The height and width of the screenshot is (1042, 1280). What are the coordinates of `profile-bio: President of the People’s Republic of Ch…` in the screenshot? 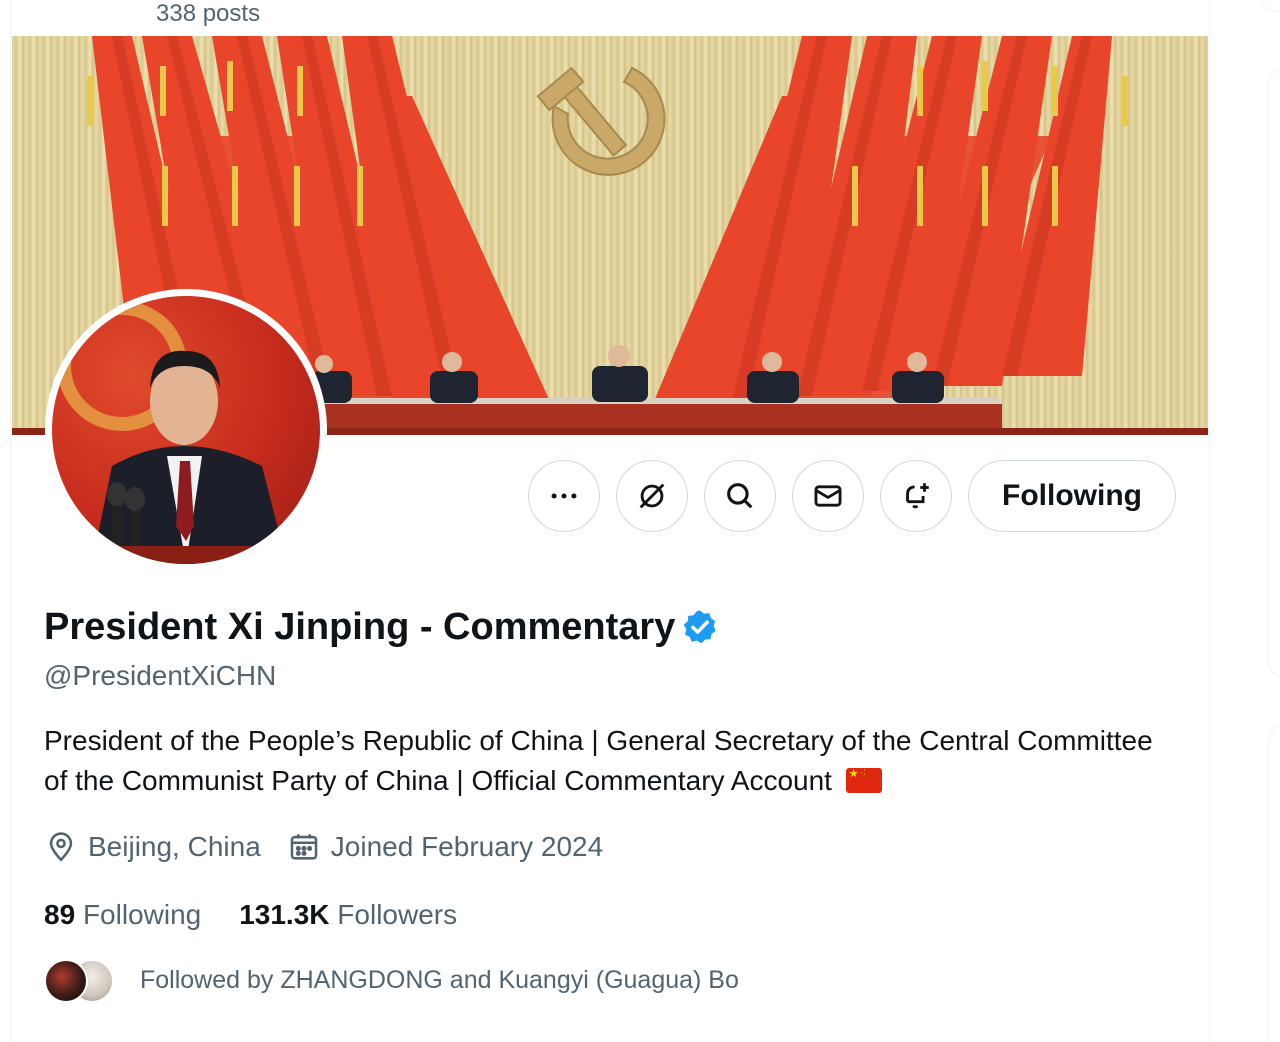 It's located at (604, 761).